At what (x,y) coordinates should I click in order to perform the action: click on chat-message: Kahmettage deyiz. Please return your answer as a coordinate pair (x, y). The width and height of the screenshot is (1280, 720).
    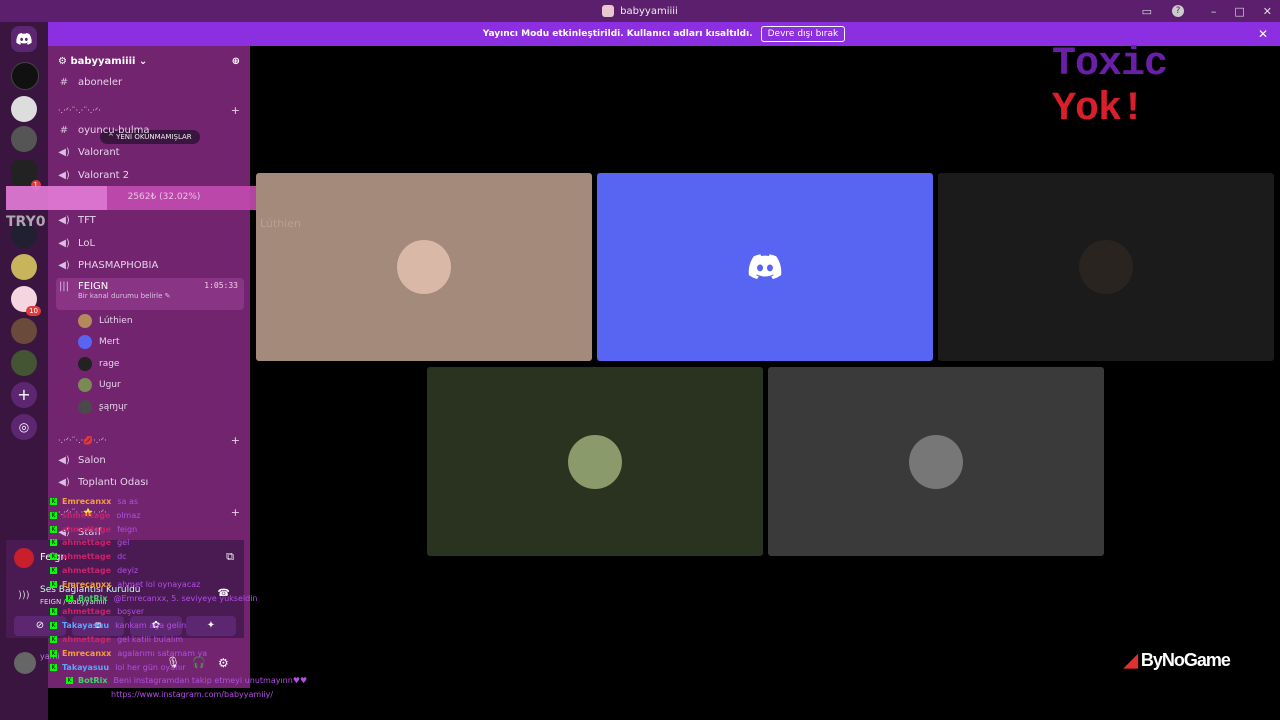
    Looking at the image, I should click on (94, 570).